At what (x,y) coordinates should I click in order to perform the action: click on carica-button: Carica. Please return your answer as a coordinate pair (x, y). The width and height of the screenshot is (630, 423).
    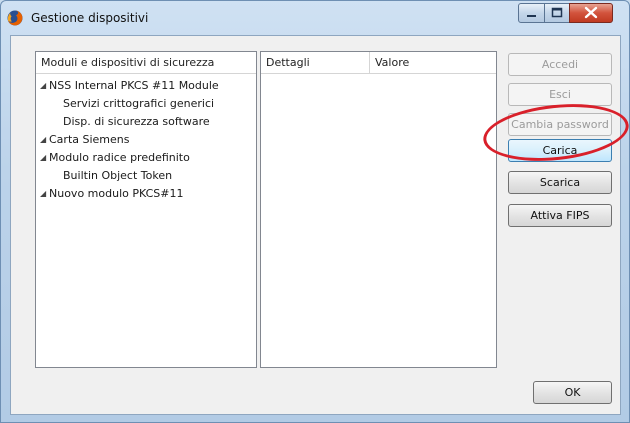
    Looking at the image, I should click on (560, 150).